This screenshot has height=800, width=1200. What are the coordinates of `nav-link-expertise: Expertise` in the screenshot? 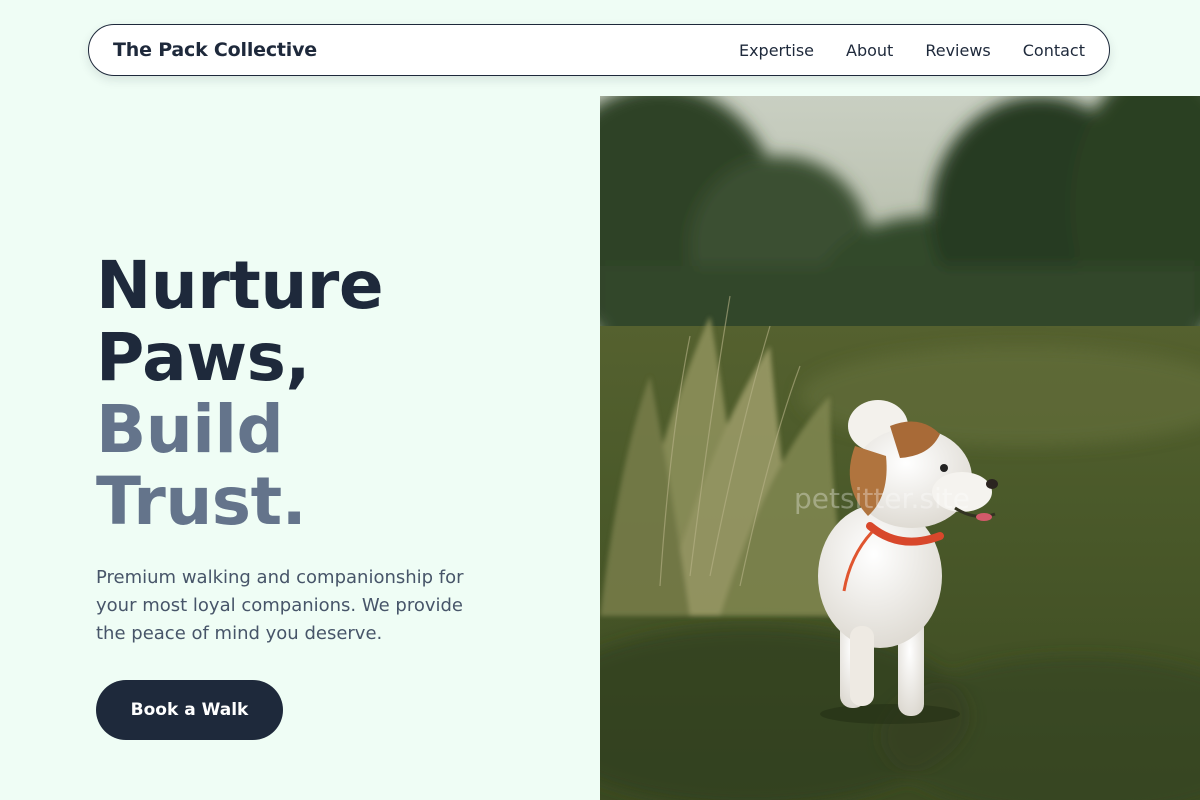 It's located at (776, 50).